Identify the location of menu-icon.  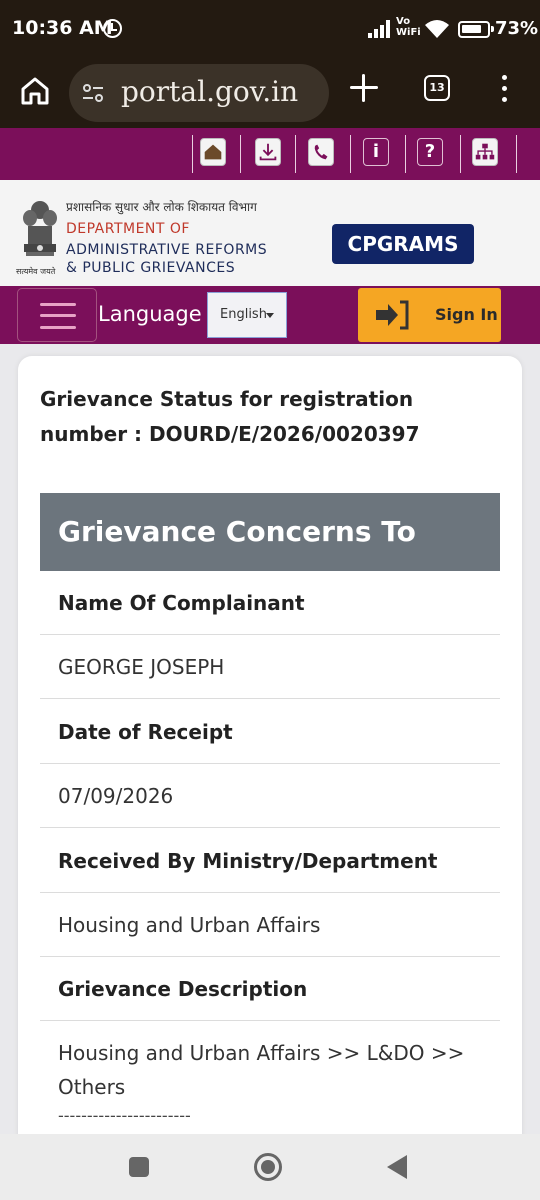
(505, 89).